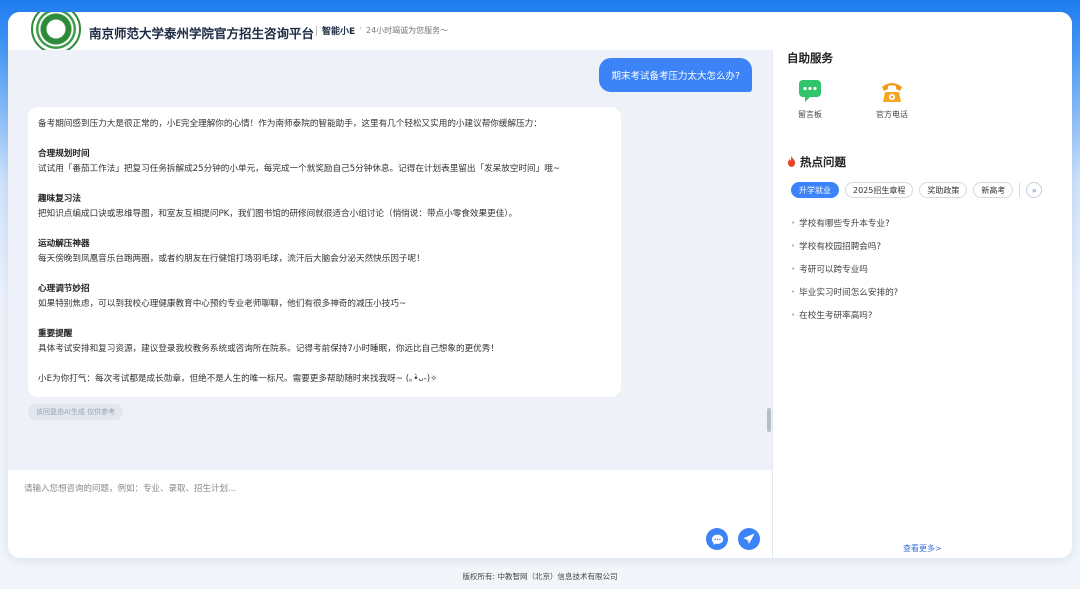 This screenshot has width=1080, height=589. Describe the element at coordinates (64, 289) in the screenshot. I see `ai-section-heading: 心理调节妙招` at that location.